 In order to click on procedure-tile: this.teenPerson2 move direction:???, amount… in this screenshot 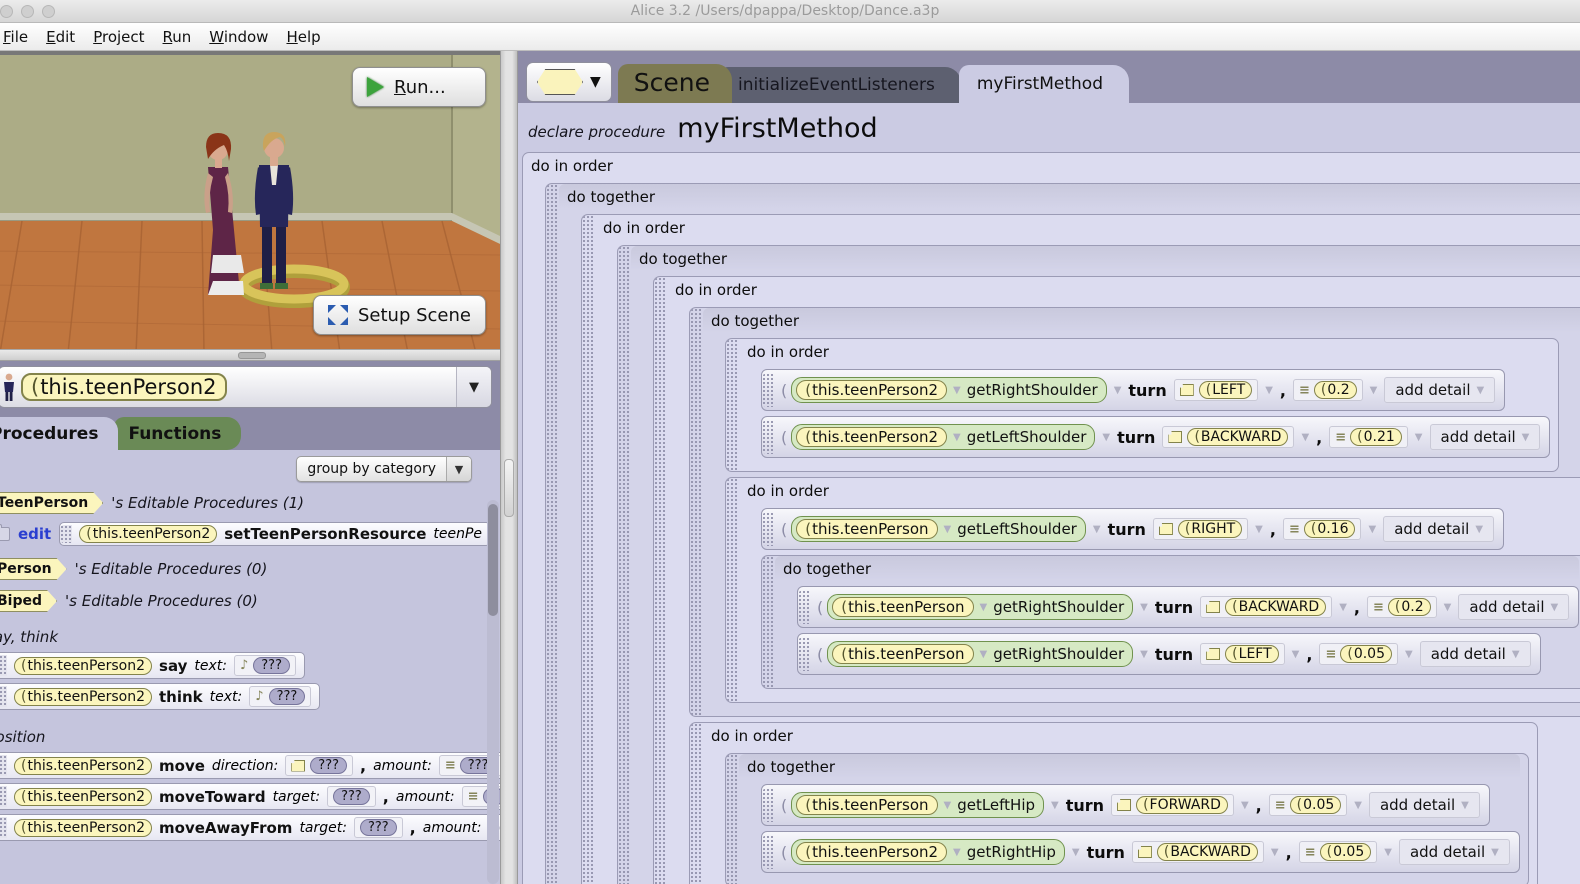, I will do `click(250, 765)`.